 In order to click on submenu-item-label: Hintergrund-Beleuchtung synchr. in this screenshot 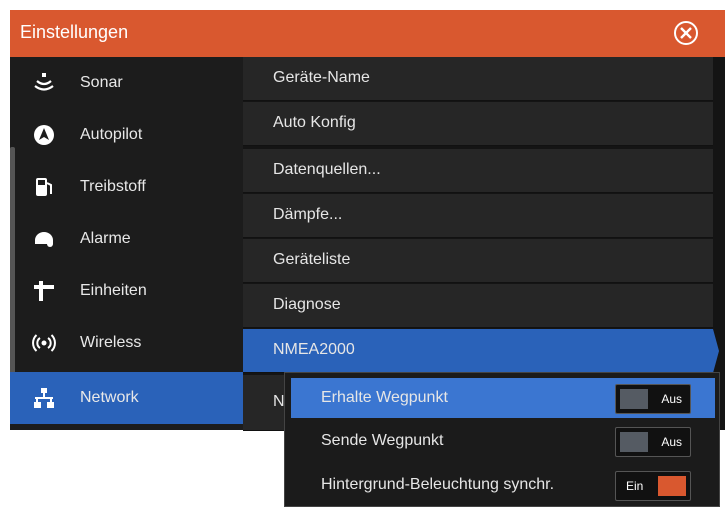, I will do `click(438, 484)`.